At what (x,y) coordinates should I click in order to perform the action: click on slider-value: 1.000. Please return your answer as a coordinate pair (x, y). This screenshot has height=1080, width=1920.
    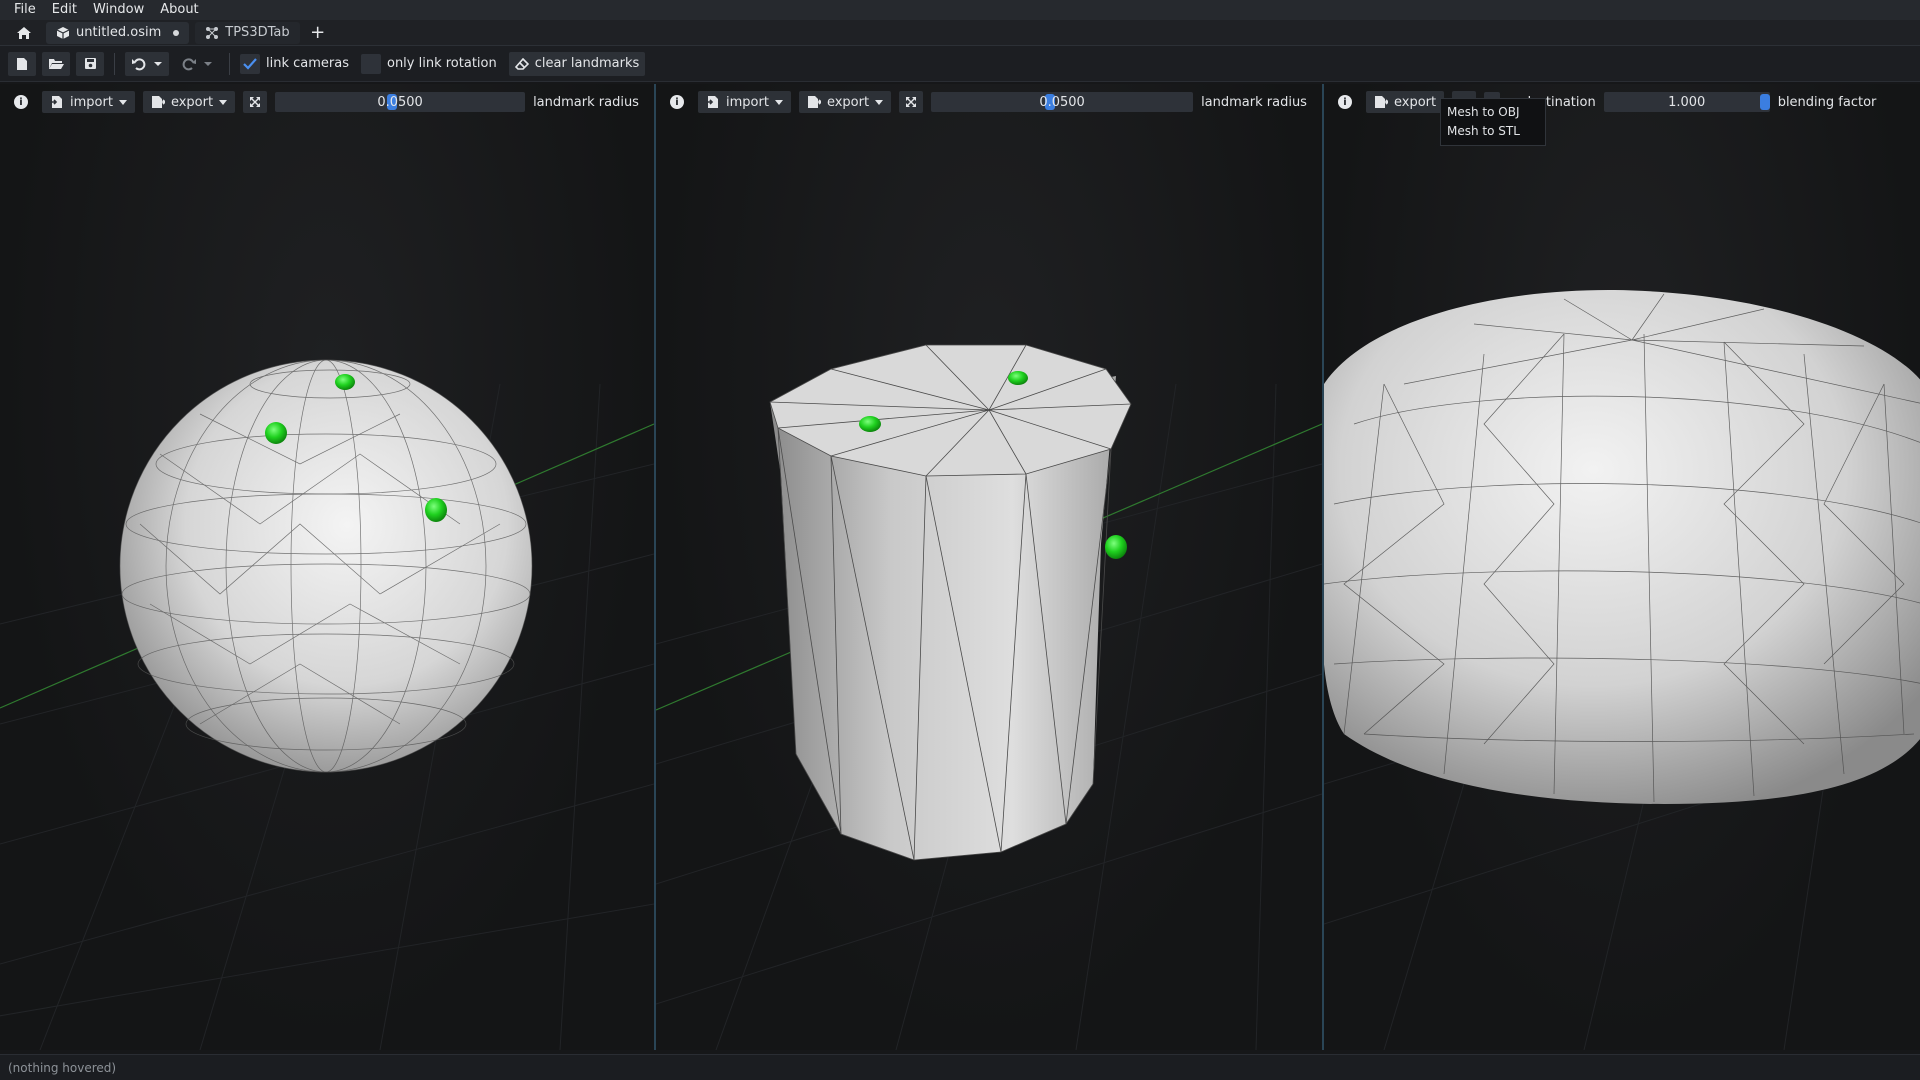
    Looking at the image, I should click on (1687, 102).